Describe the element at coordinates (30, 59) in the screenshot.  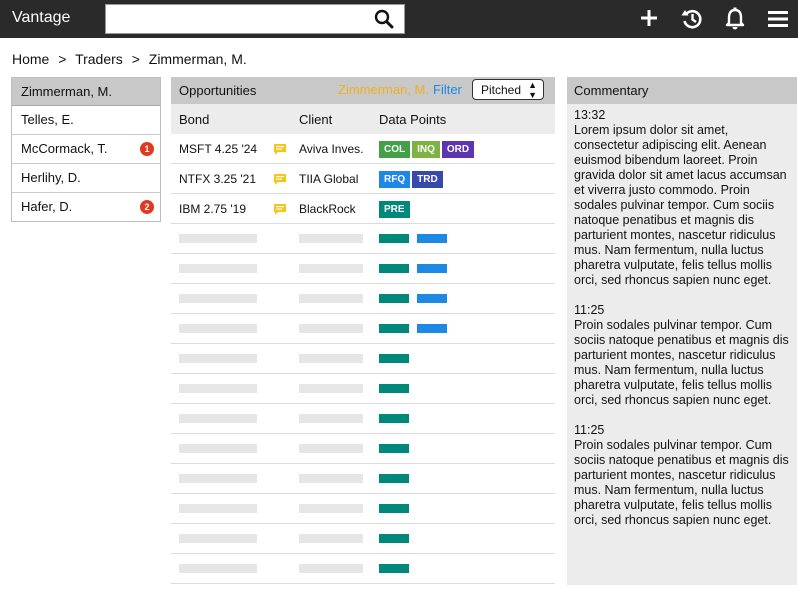
I see `breadcrumb-home: Home` at that location.